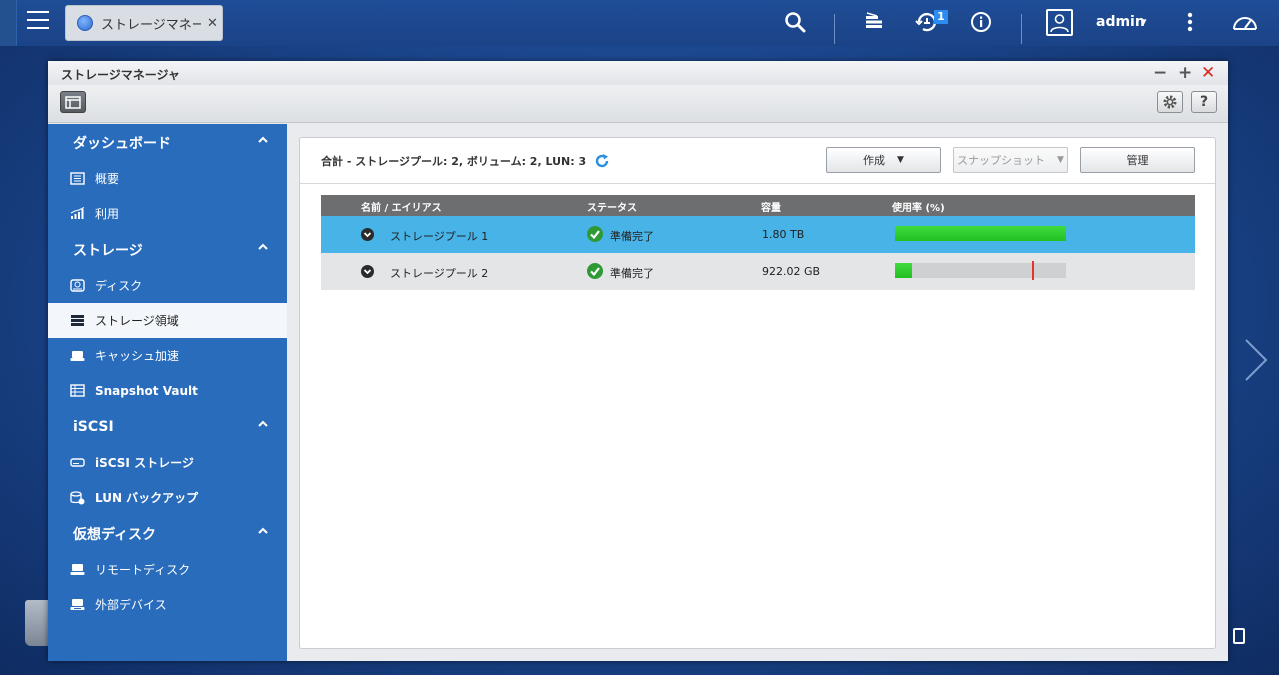  What do you see at coordinates (1245, 24) in the screenshot?
I see `dashboard-gauge-icon` at bounding box center [1245, 24].